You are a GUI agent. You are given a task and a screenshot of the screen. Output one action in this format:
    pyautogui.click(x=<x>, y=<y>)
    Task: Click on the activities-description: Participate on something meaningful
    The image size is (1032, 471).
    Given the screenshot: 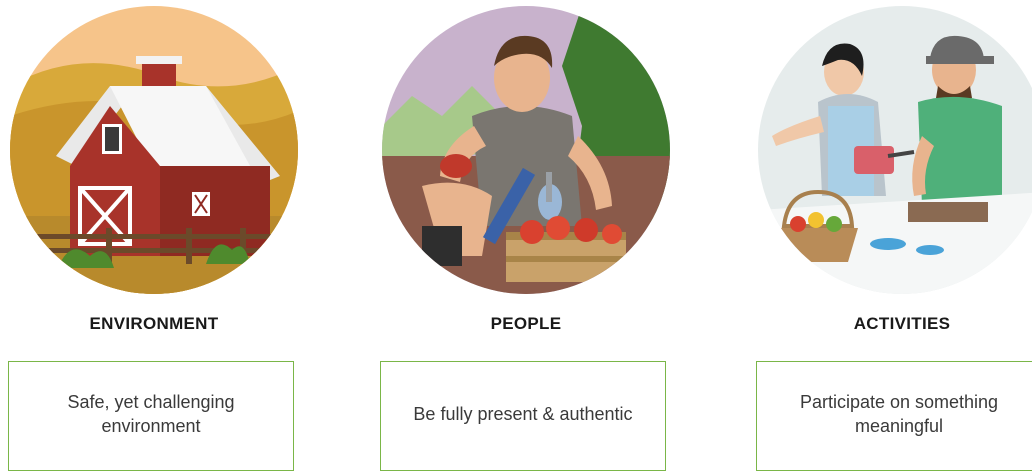 What is the action you would take?
    pyautogui.click(x=899, y=414)
    